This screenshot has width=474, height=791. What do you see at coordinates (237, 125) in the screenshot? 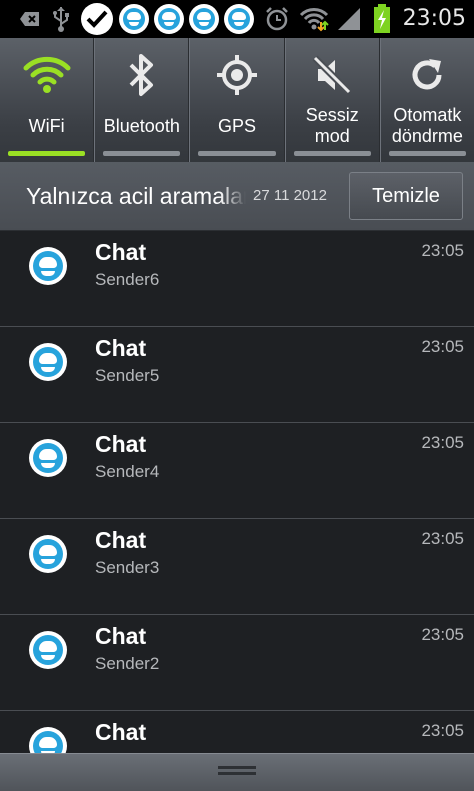
I see `toggle-gps-label: GPS` at bounding box center [237, 125].